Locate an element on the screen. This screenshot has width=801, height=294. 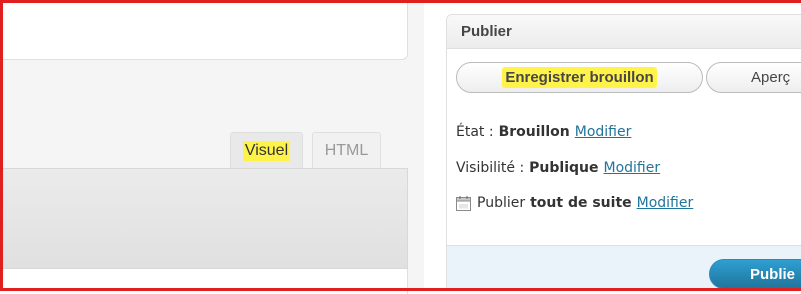
visibility-value: Publique is located at coordinates (564, 168).